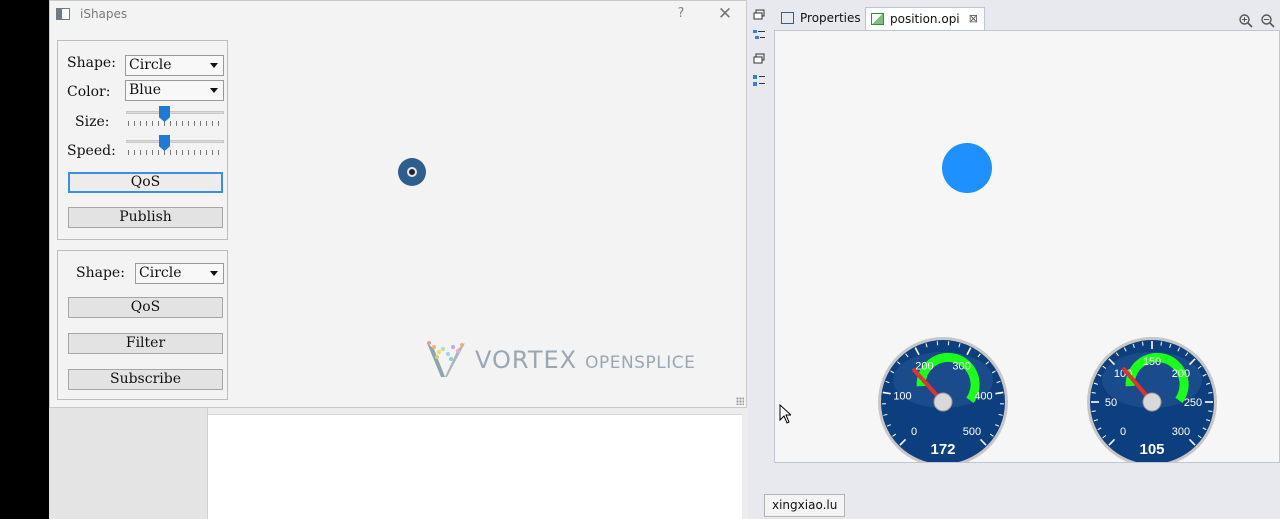 The height and width of the screenshot is (519, 1280). Describe the element at coordinates (145, 307) in the screenshot. I see `subscriber-qos-button: QoS` at that location.